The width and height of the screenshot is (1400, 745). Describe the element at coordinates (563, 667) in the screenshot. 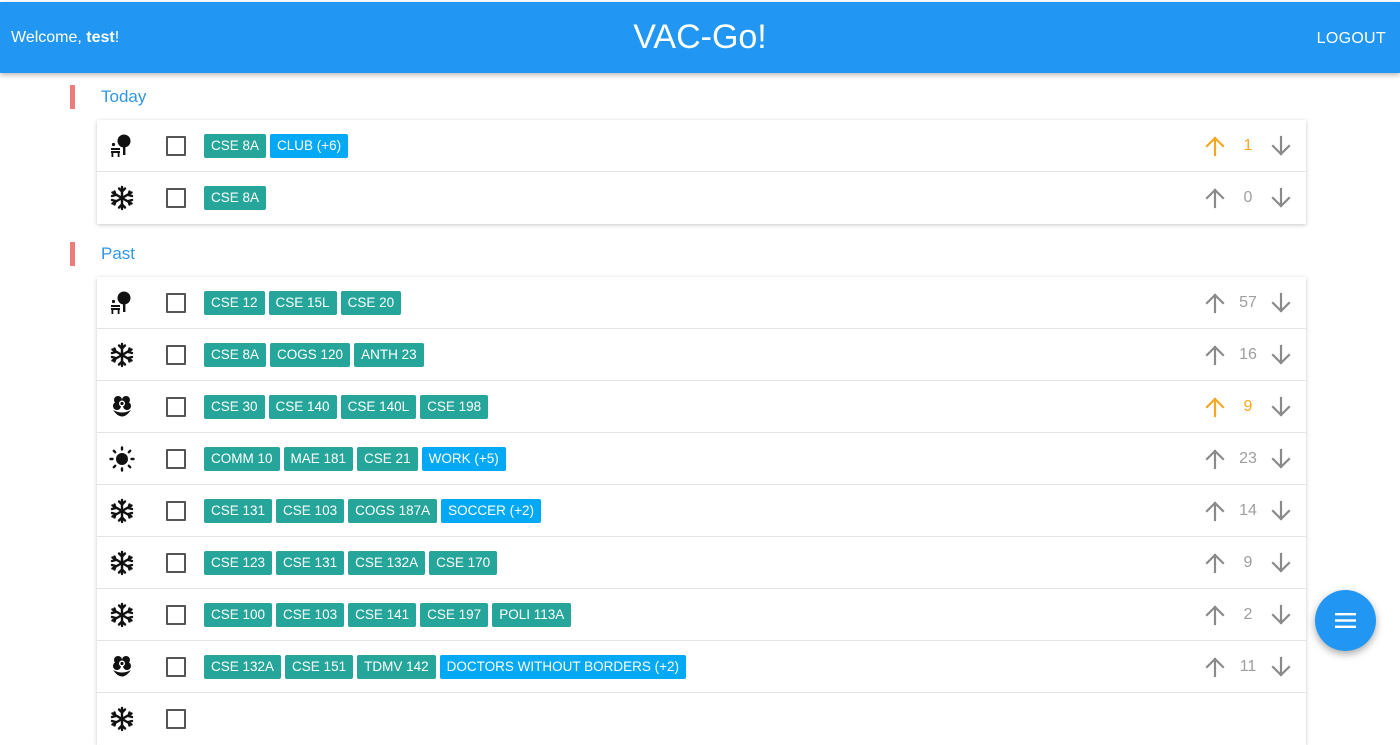

I see `activity-tag: DOCTORS WITHOUT BORDERS (+2)` at that location.